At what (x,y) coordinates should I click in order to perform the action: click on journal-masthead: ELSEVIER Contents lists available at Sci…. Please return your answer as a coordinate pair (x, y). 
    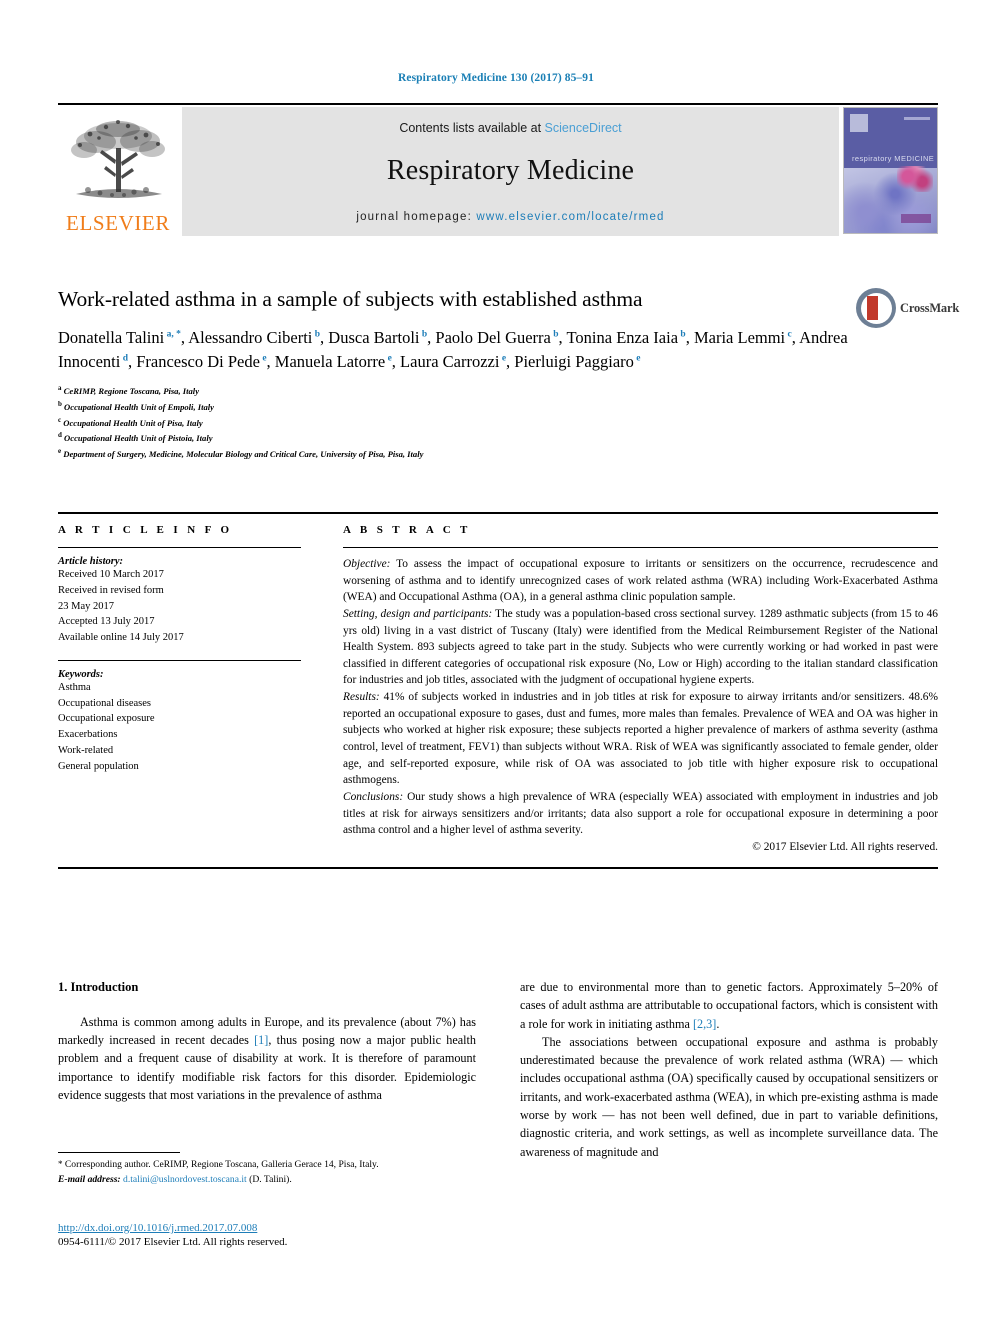
    Looking at the image, I should click on (498, 169).